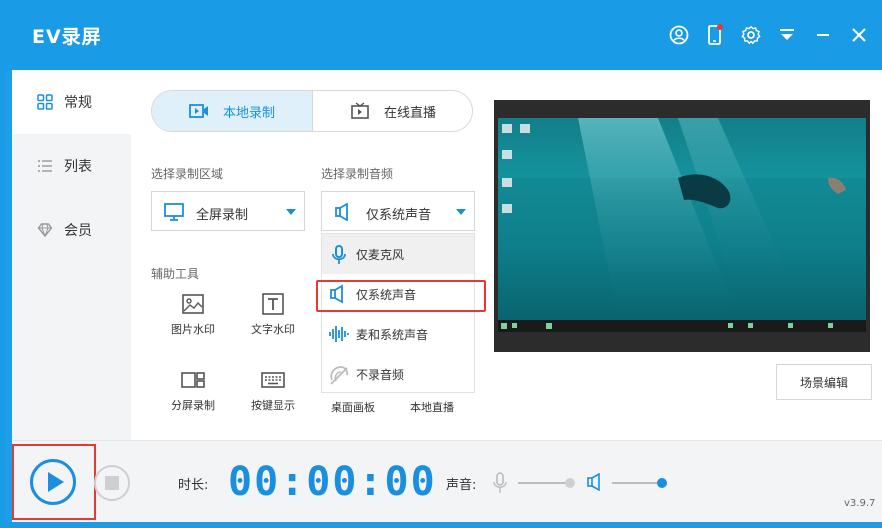  What do you see at coordinates (823, 35) in the screenshot?
I see `minimize-icon` at bounding box center [823, 35].